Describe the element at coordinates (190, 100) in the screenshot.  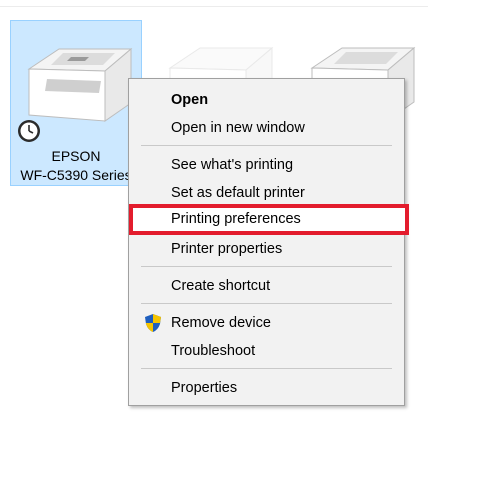
I see `menu-item-label: Open` at that location.